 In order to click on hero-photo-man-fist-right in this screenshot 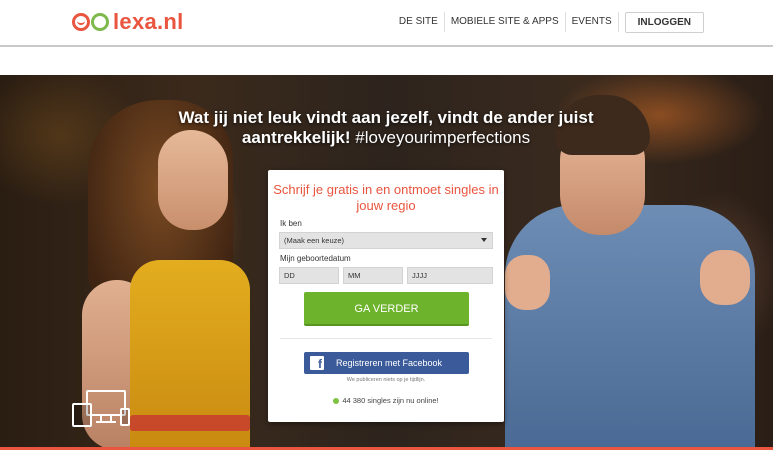, I will do `click(725, 277)`.